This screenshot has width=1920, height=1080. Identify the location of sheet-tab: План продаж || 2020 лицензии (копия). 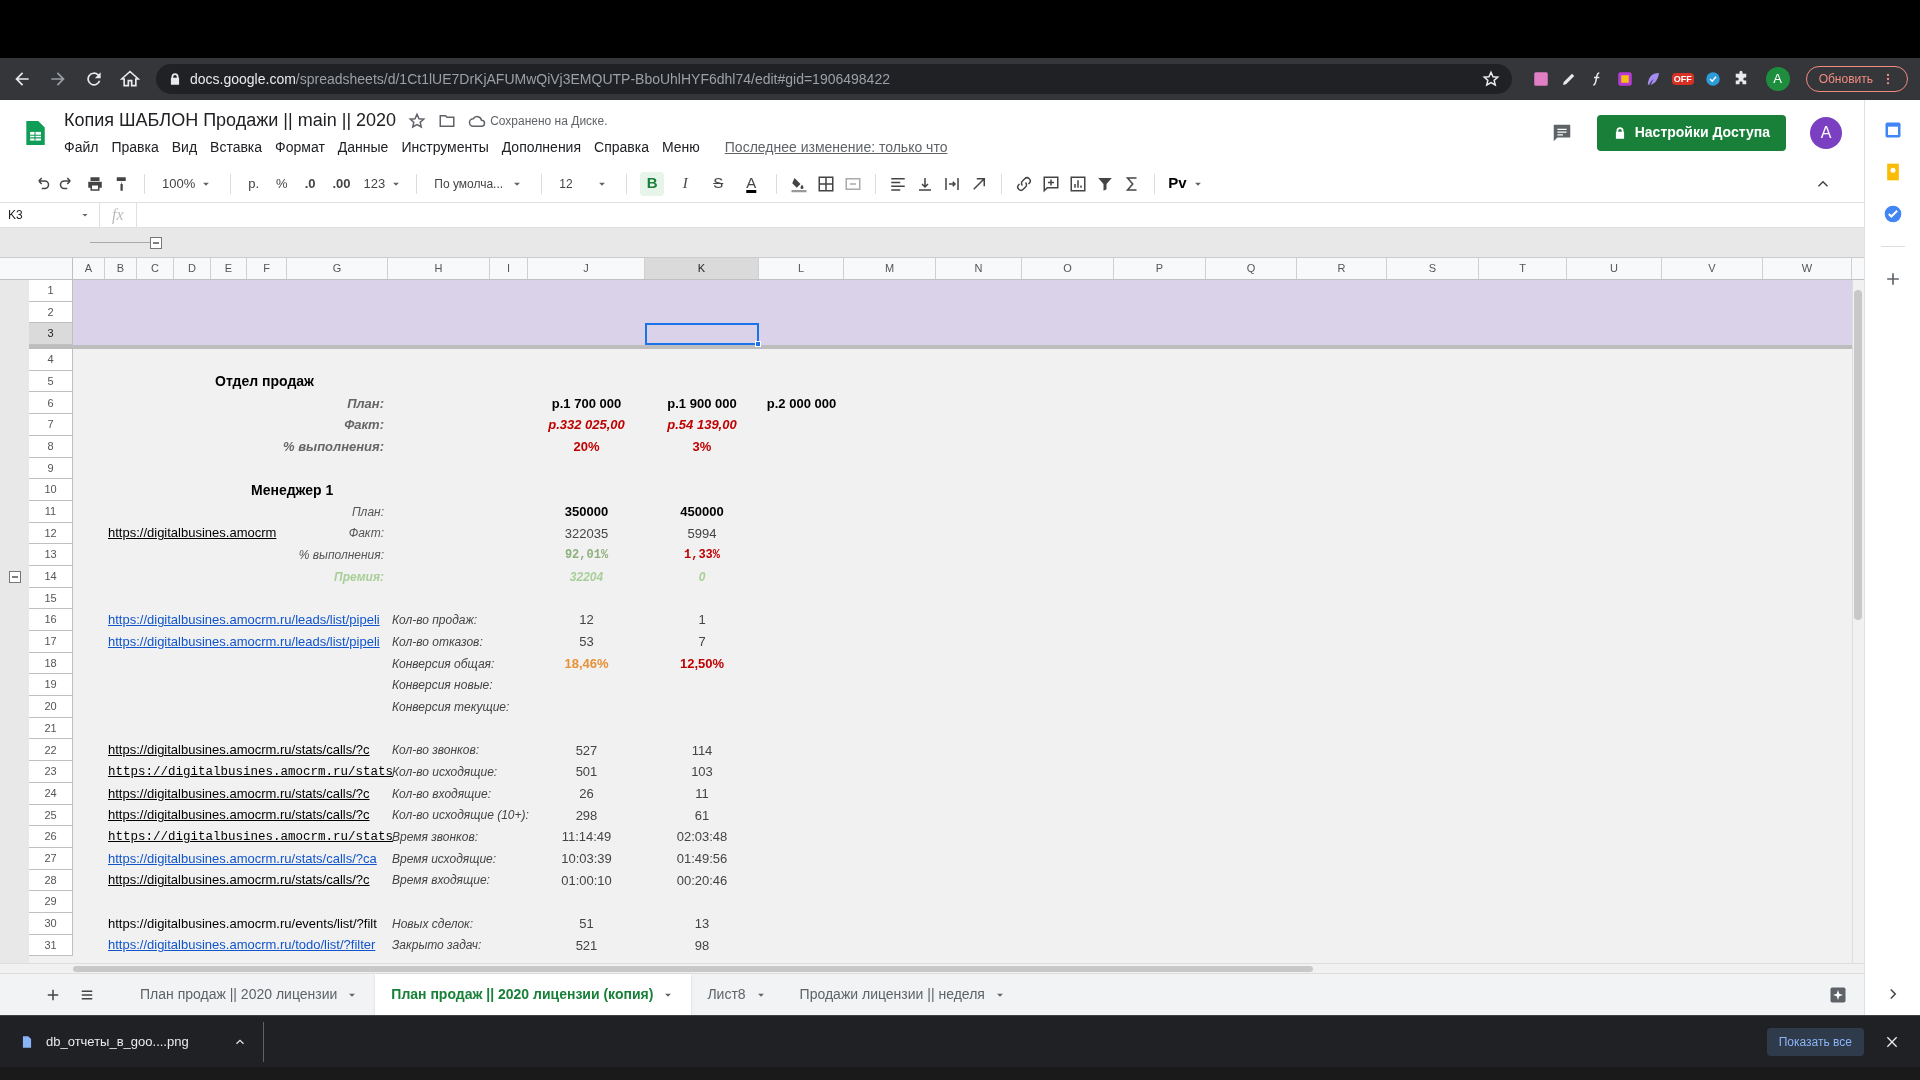
(533, 994).